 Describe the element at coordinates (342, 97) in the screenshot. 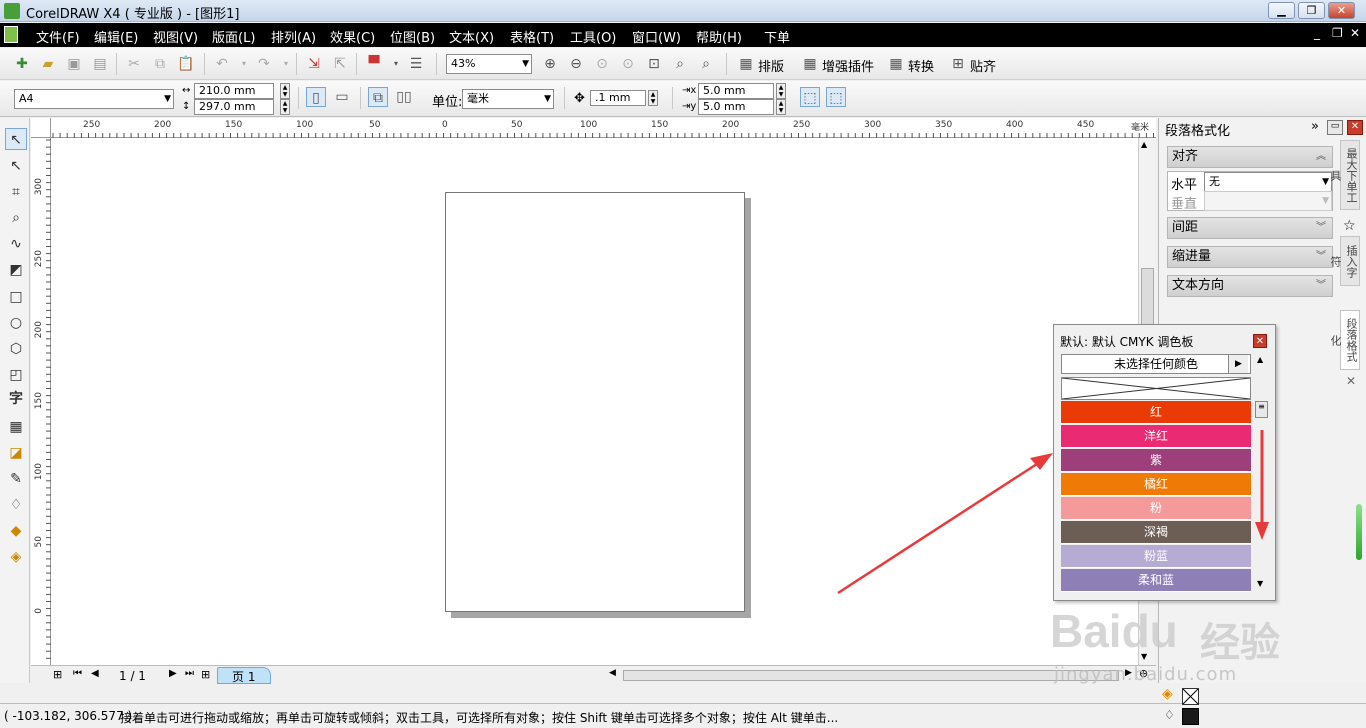

I see `landscape-icon: ▭` at that location.